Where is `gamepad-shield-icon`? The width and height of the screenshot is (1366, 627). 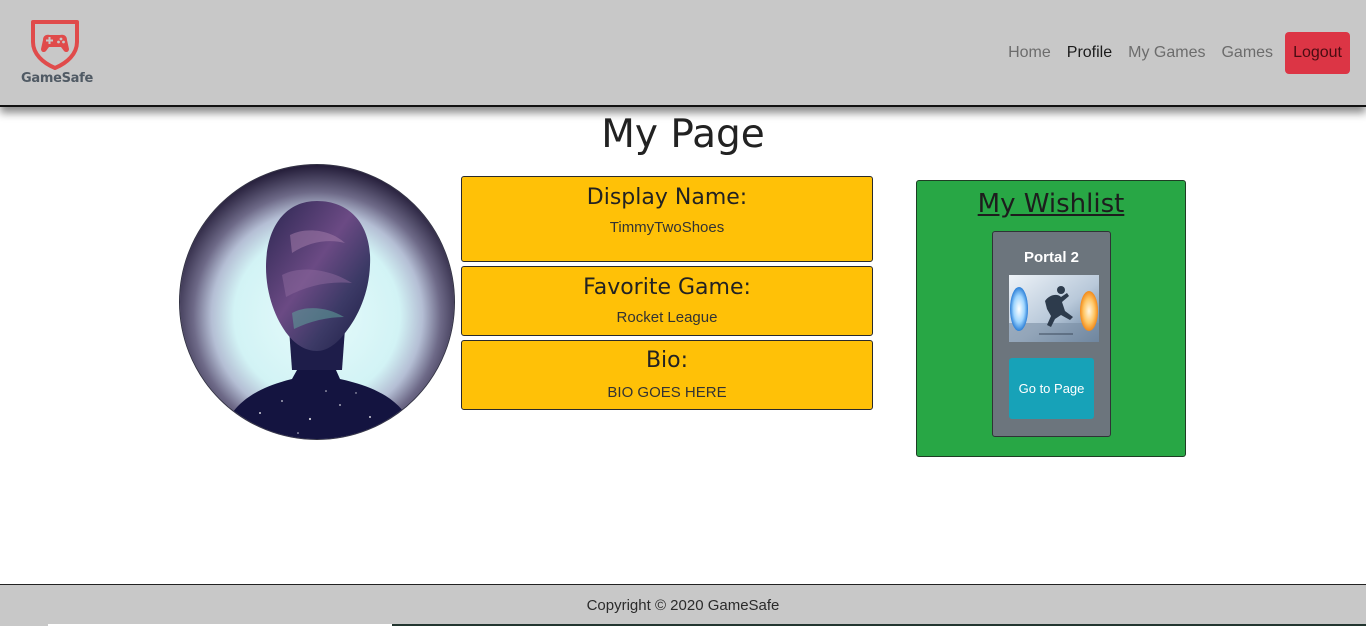
gamepad-shield-icon is located at coordinates (55, 45).